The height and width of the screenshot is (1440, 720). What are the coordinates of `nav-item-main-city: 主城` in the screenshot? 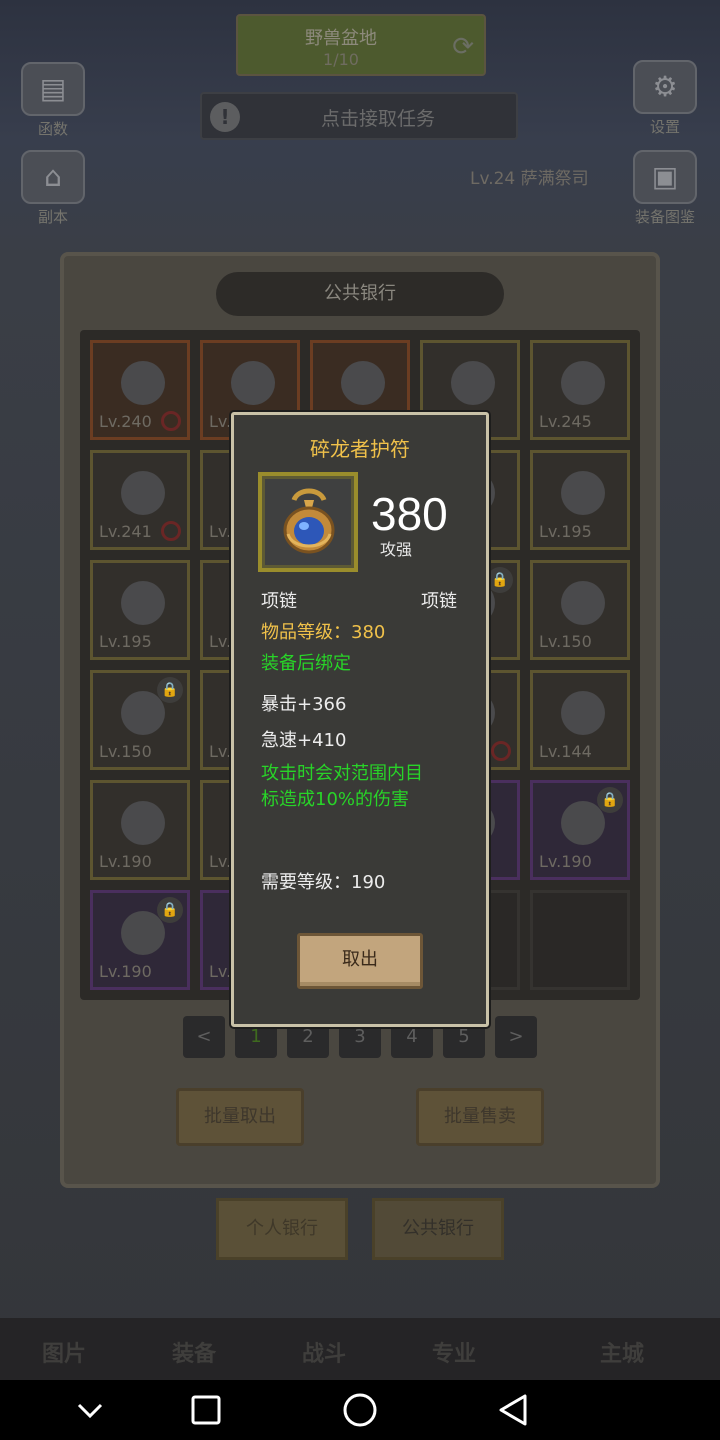 It's located at (622, 1352).